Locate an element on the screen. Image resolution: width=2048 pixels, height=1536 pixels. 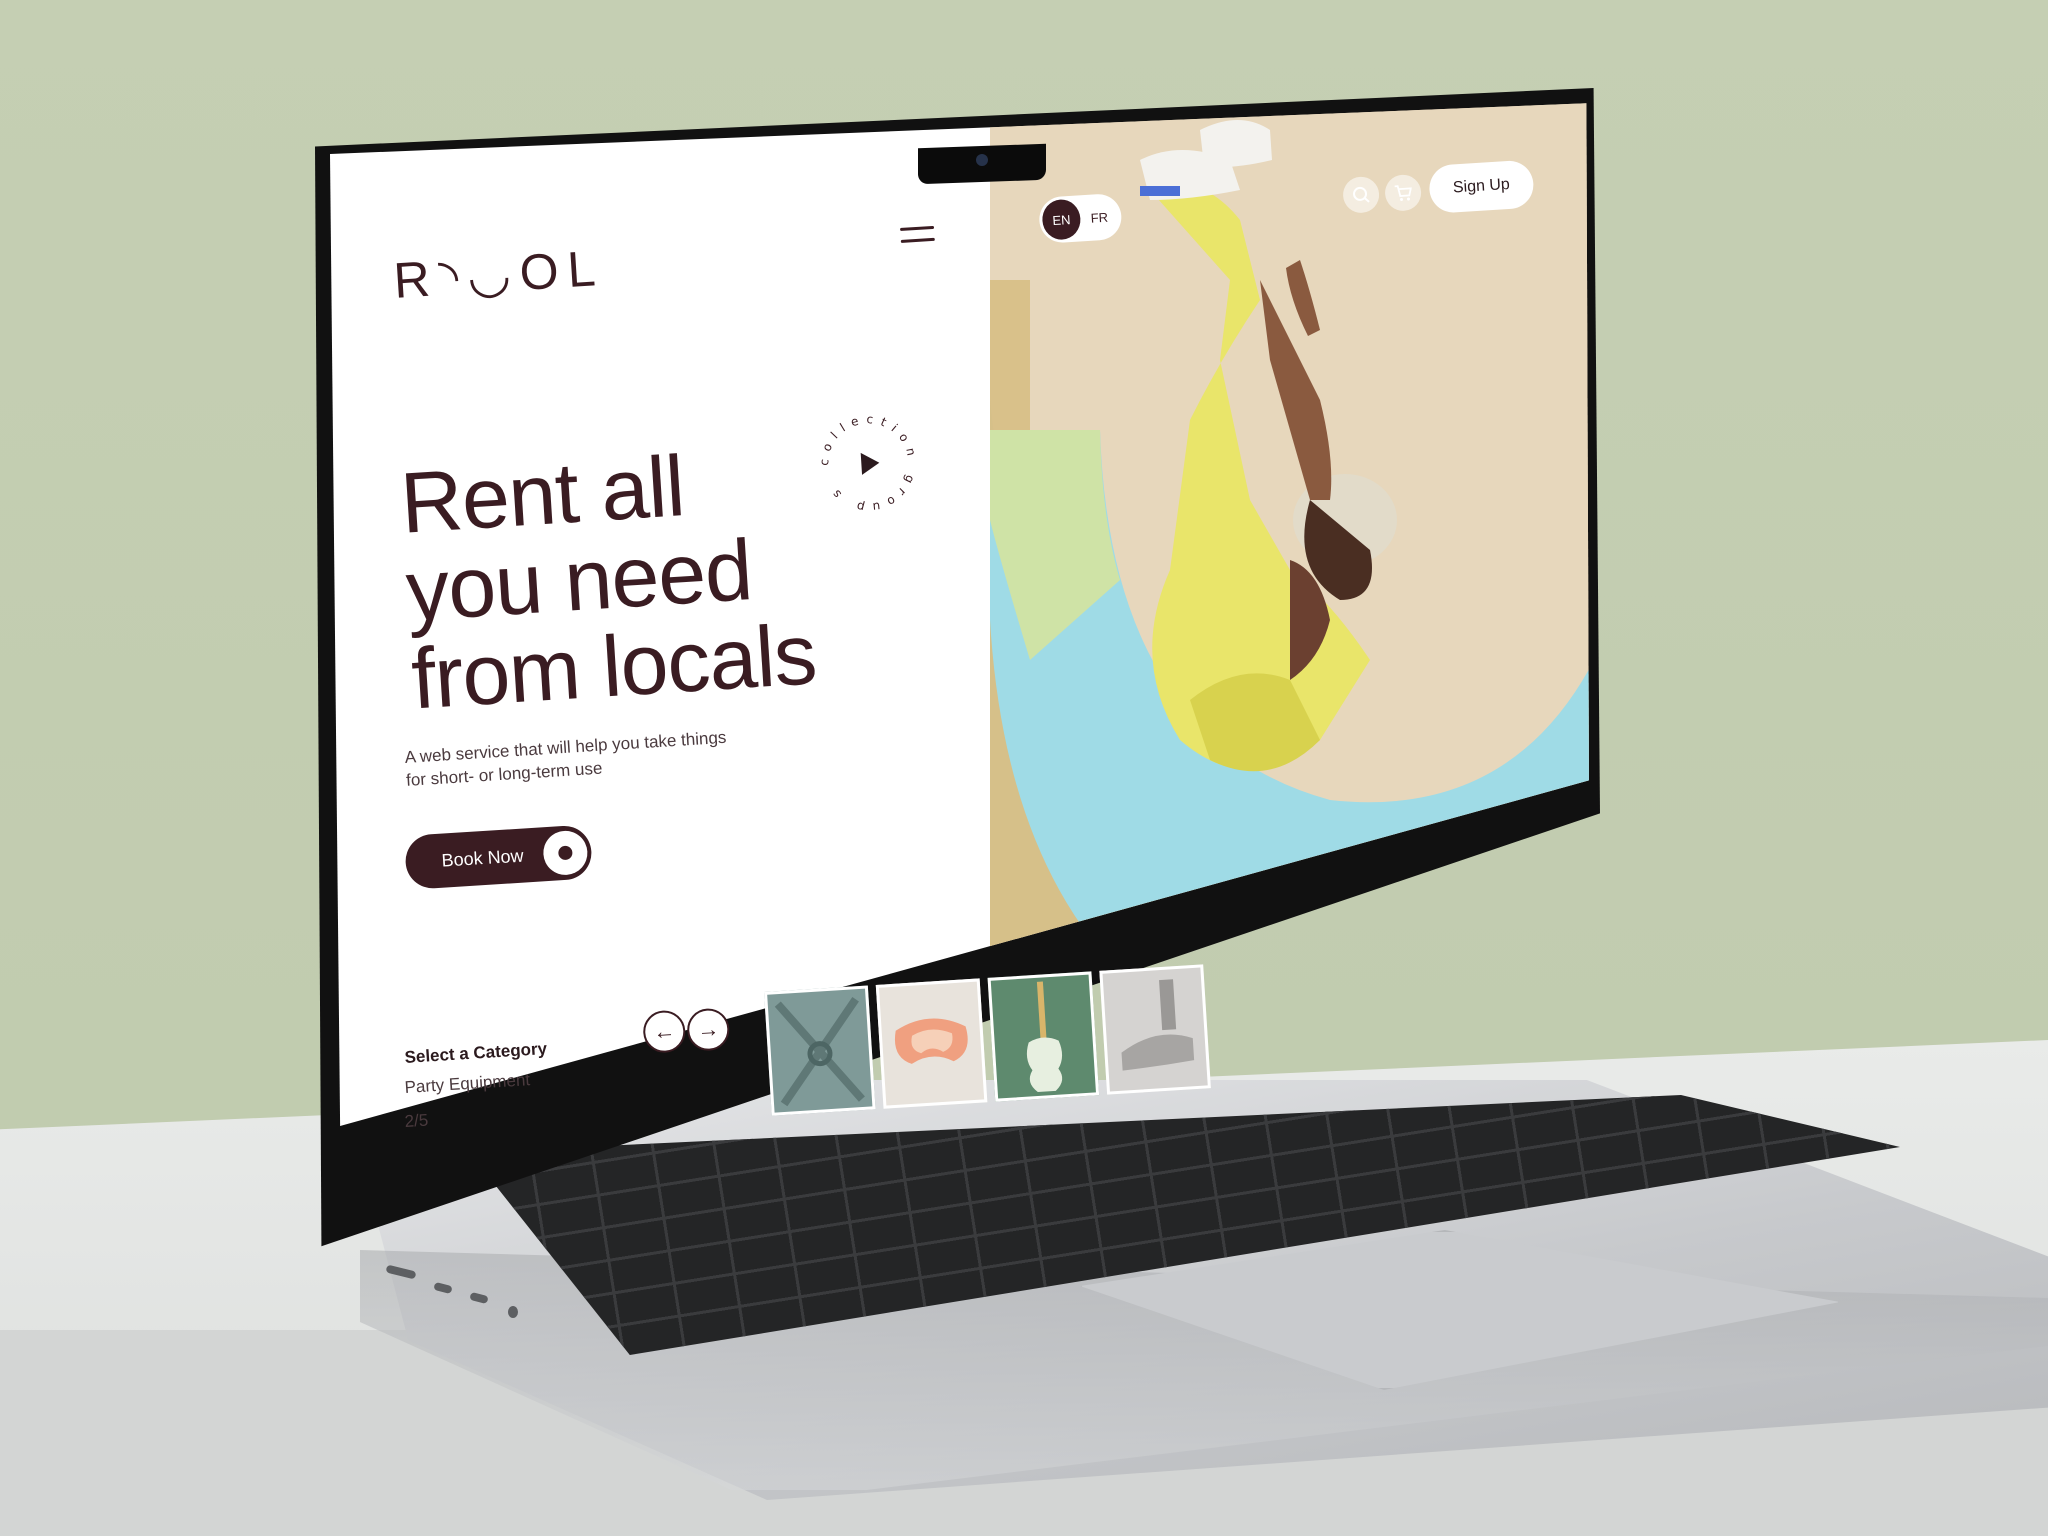
sign-up-button: Sign Up is located at coordinates (1481, 186).